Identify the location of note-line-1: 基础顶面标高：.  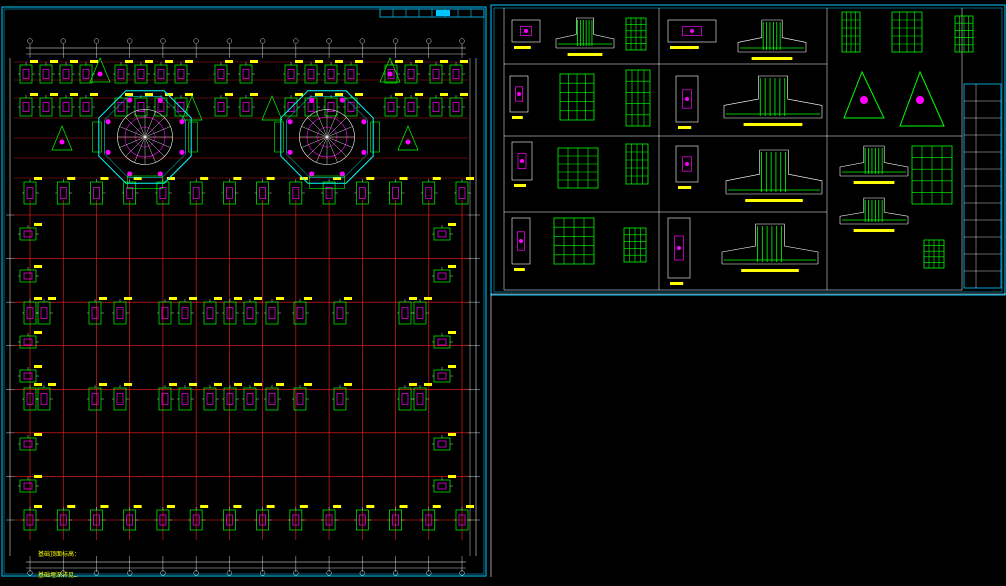
(59, 554).